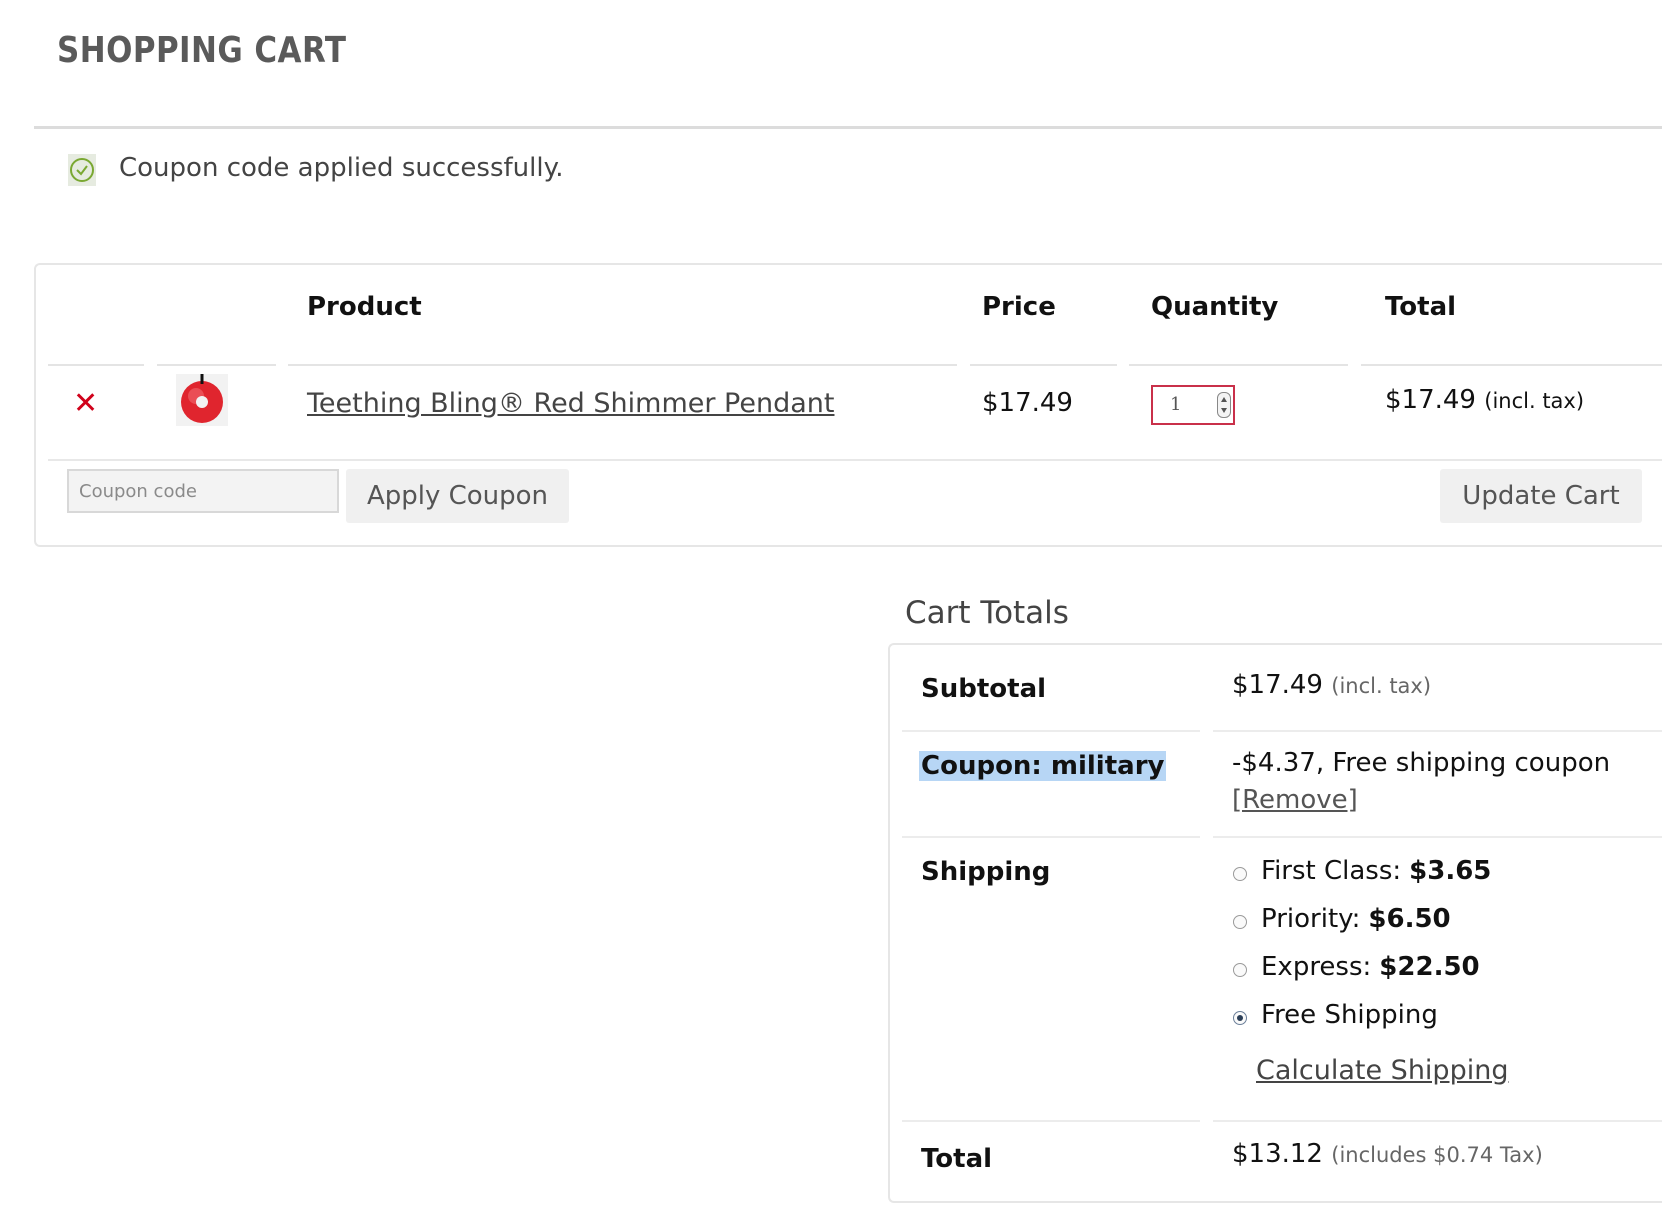 The width and height of the screenshot is (1662, 1218). Describe the element at coordinates (957, 1159) in the screenshot. I see `order-total-label: Total` at that location.